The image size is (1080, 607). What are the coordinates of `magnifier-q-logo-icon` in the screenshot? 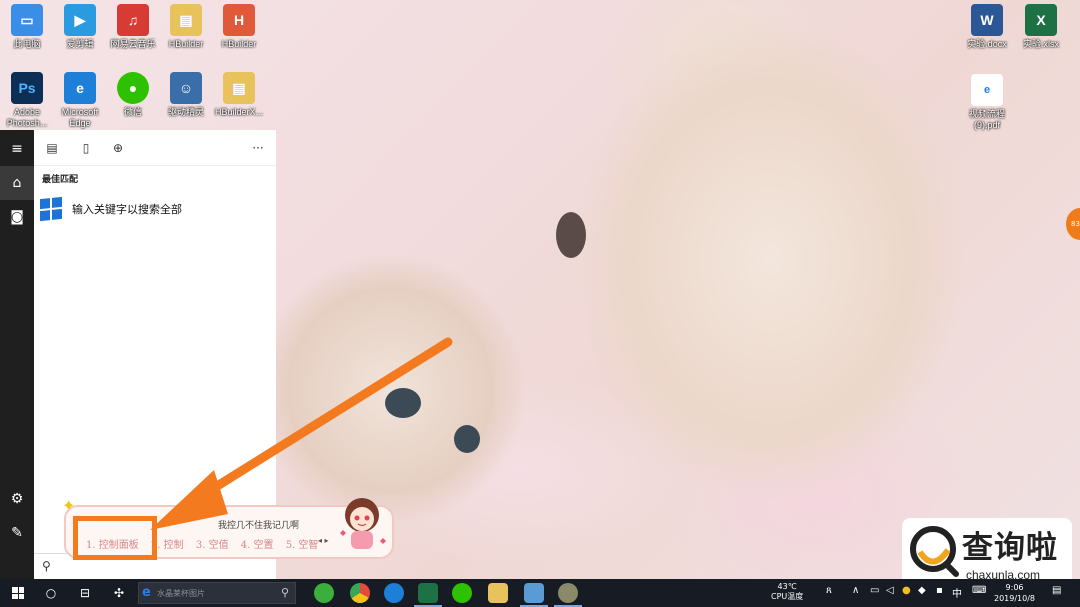 It's located at (934, 551).